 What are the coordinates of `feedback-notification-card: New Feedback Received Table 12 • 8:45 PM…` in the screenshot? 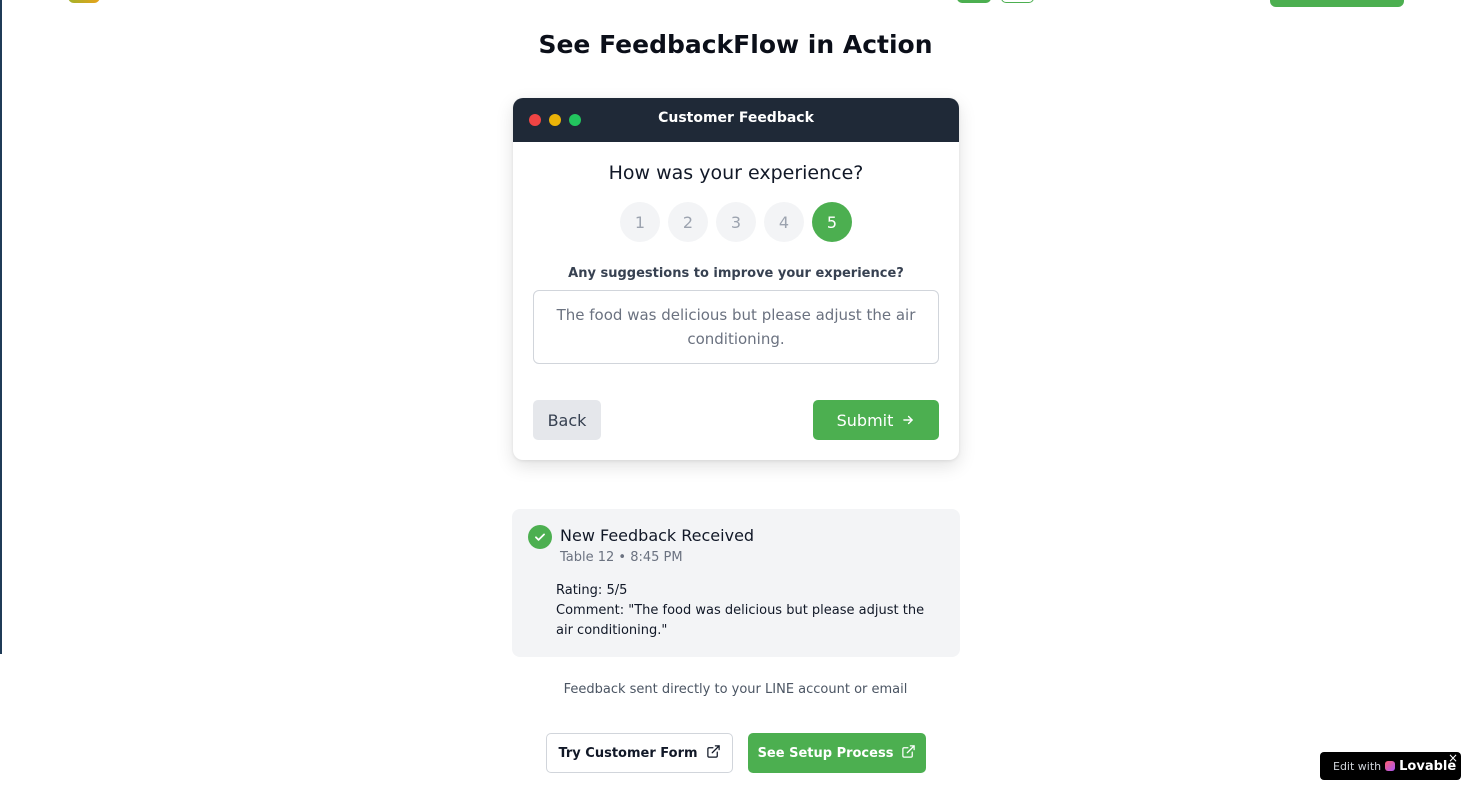 It's located at (736, 583).